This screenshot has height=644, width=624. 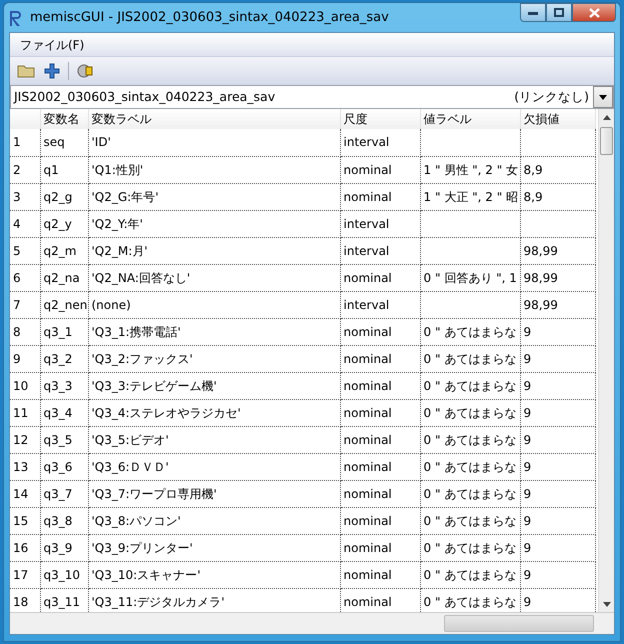 What do you see at coordinates (25, 169) in the screenshot?
I see `row-number: 2` at bounding box center [25, 169].